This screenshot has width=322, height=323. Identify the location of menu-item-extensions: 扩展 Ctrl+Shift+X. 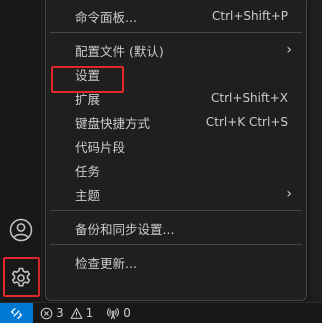
(176, 98).